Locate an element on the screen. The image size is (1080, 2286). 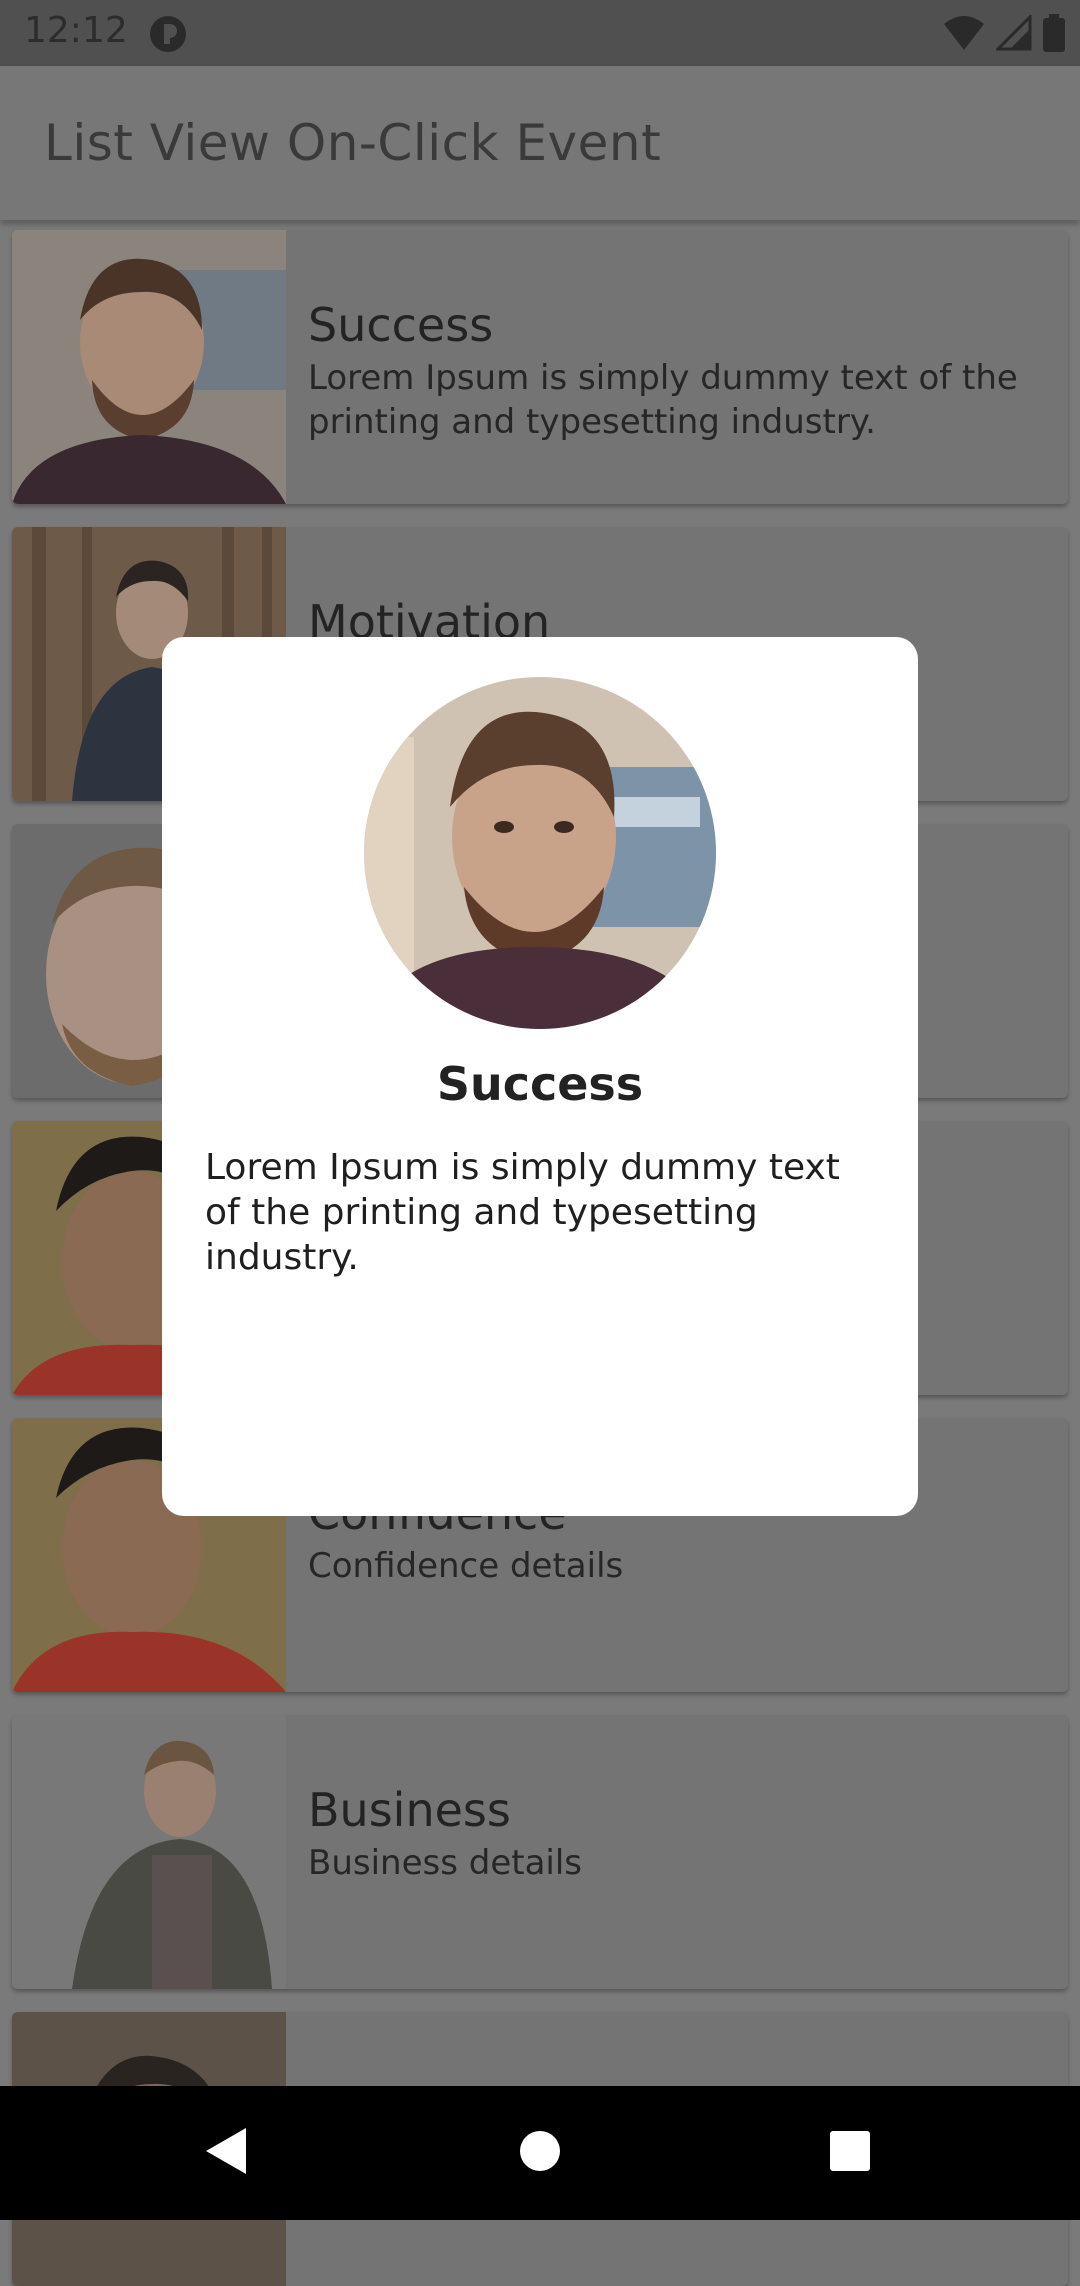
home-icon is located at coordinates (540, 2153).